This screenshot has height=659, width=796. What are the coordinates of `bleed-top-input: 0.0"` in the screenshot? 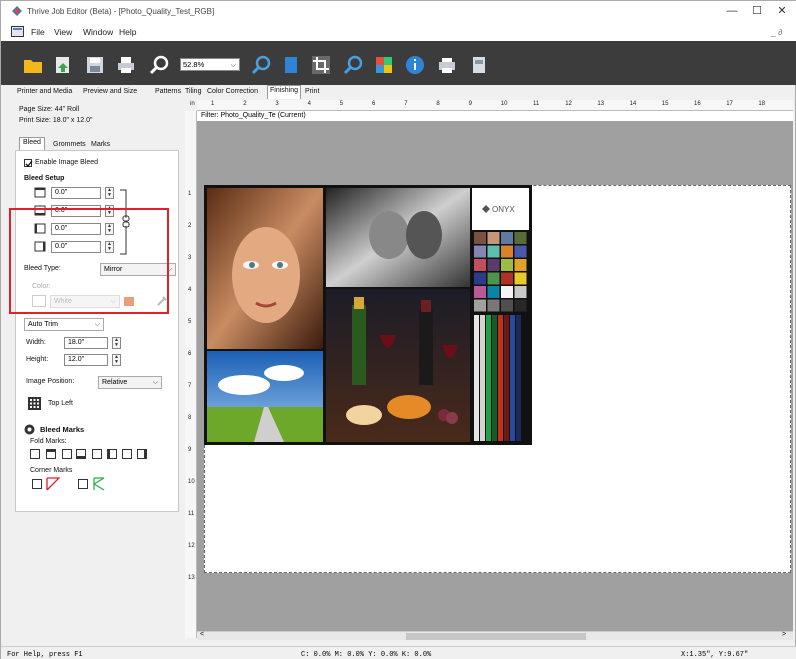 It's located at (76, 193).